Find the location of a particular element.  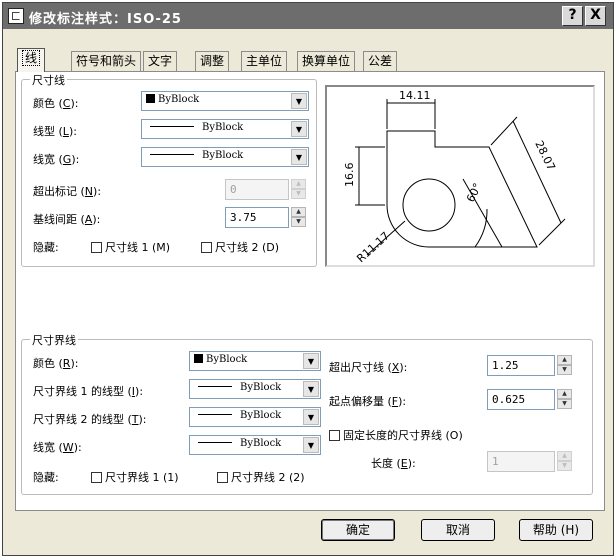

dim-color-dropdown: ByBlock ▼ is located at coordinates (225, 101).